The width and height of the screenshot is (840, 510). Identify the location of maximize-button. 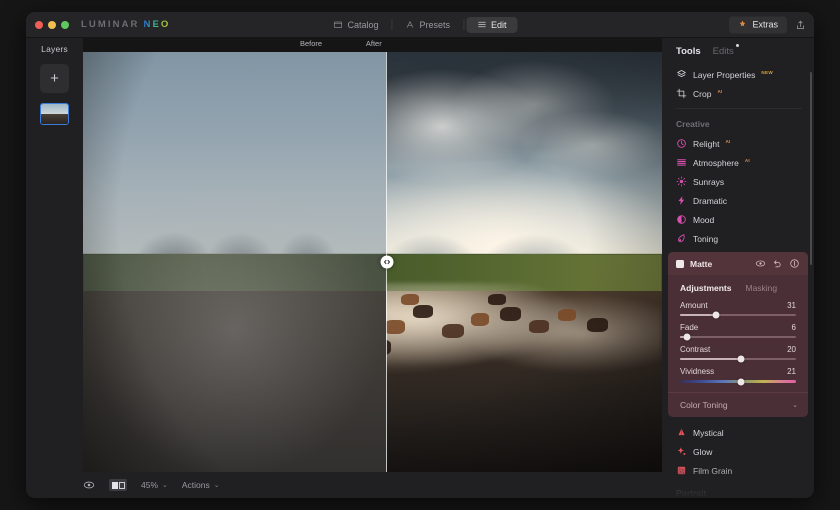
(65, 24).